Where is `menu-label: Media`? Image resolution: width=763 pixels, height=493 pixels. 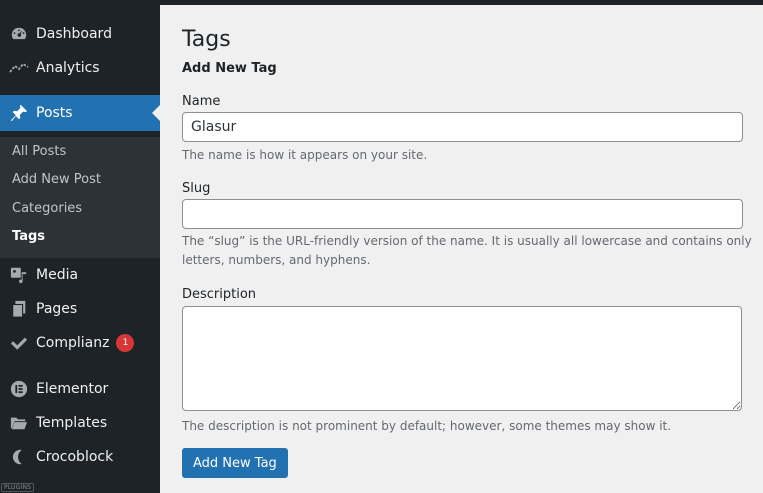
menu-label: Media is located at coordinates (57, 275).